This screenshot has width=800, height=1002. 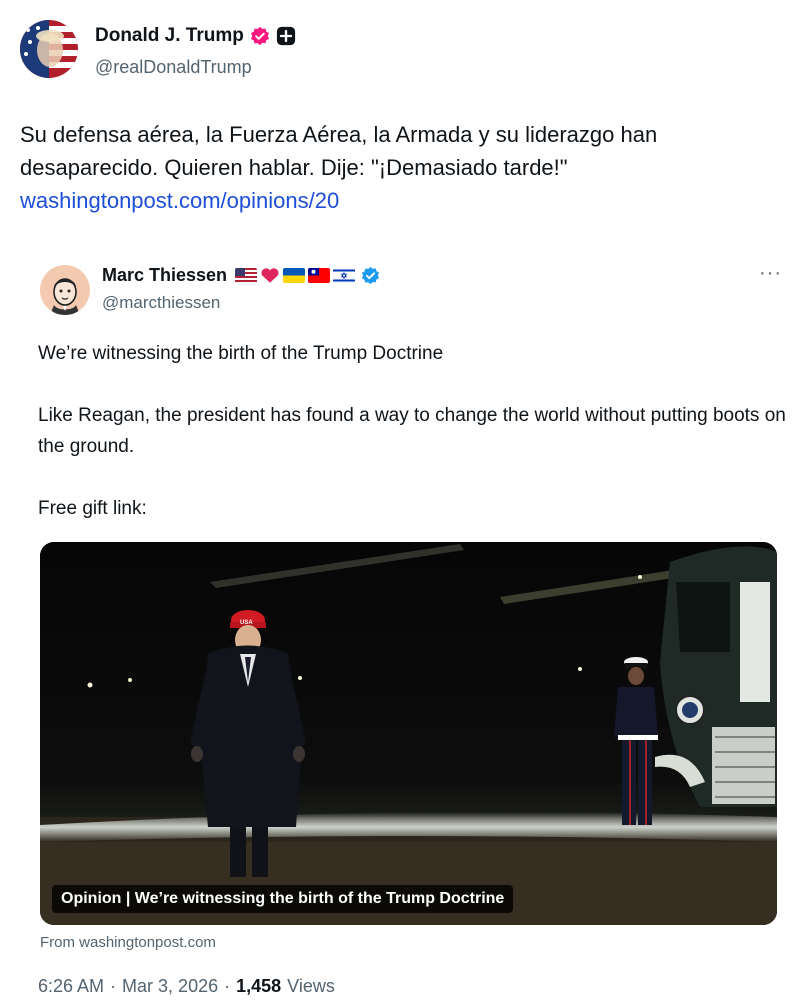 What do you see at coordinates (259, 986) in the screenshot?
I see `views-count: 1,458` at bounding box center [259, 986].